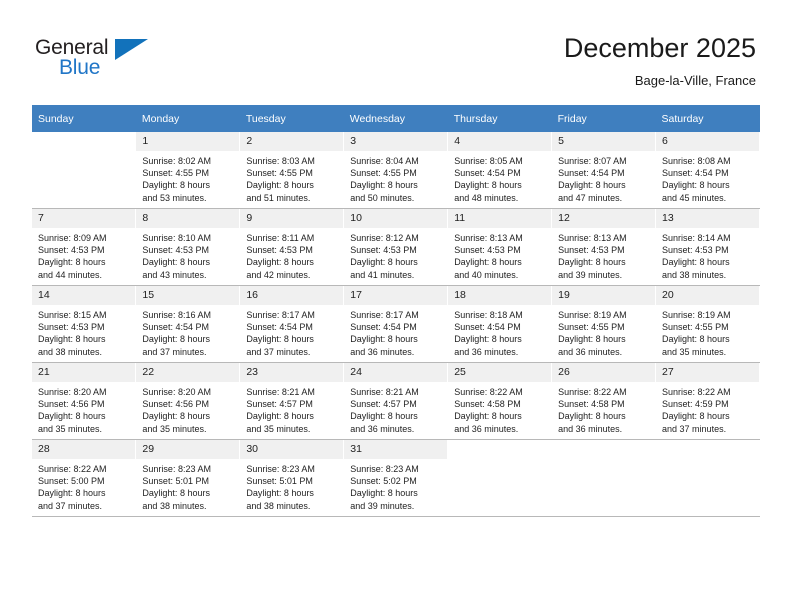 This screenshot has width=792, height=612. I want to click on day-number: 22, so click(188, 372).